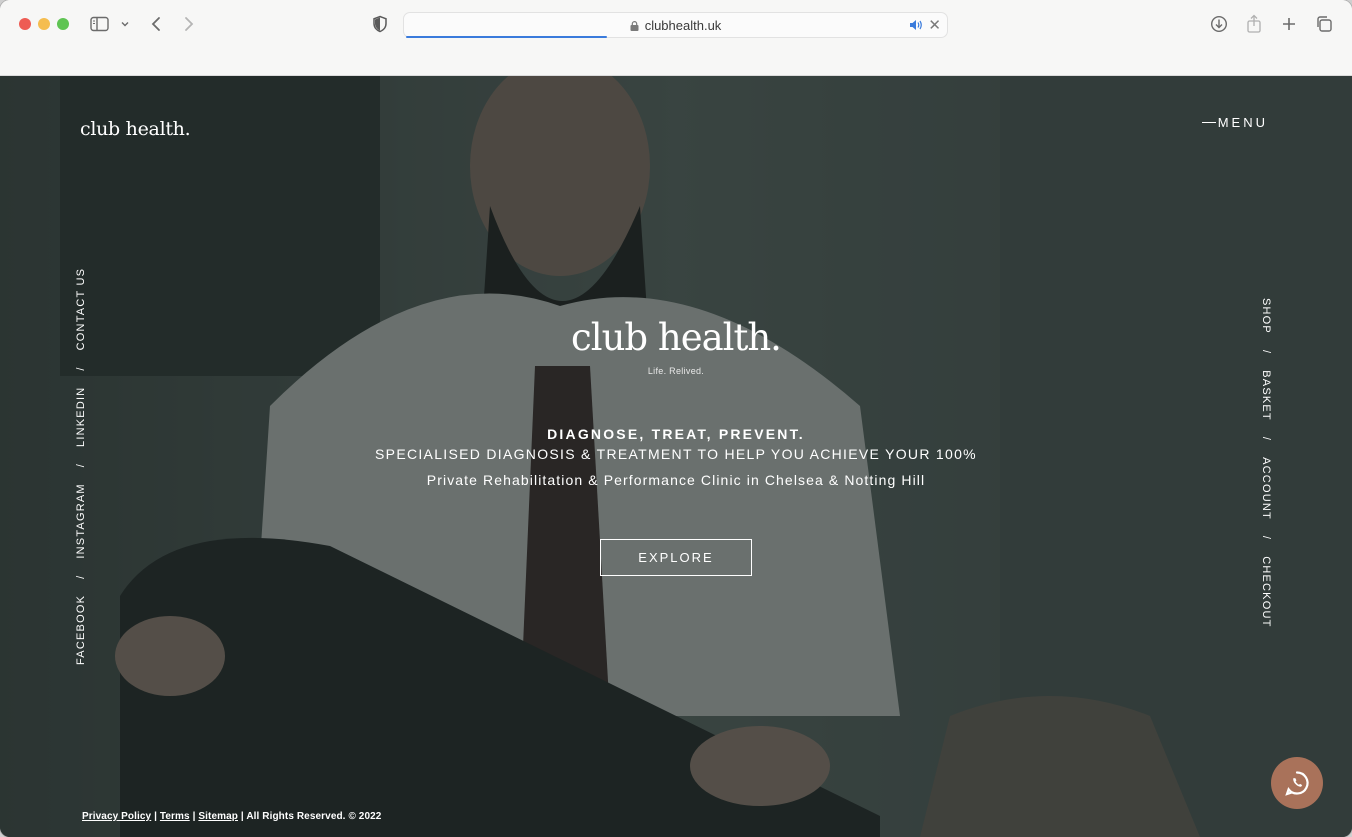 This screenshot has height=837, width=1352. I want to click on terms-link: Terms, so click(175, 816).